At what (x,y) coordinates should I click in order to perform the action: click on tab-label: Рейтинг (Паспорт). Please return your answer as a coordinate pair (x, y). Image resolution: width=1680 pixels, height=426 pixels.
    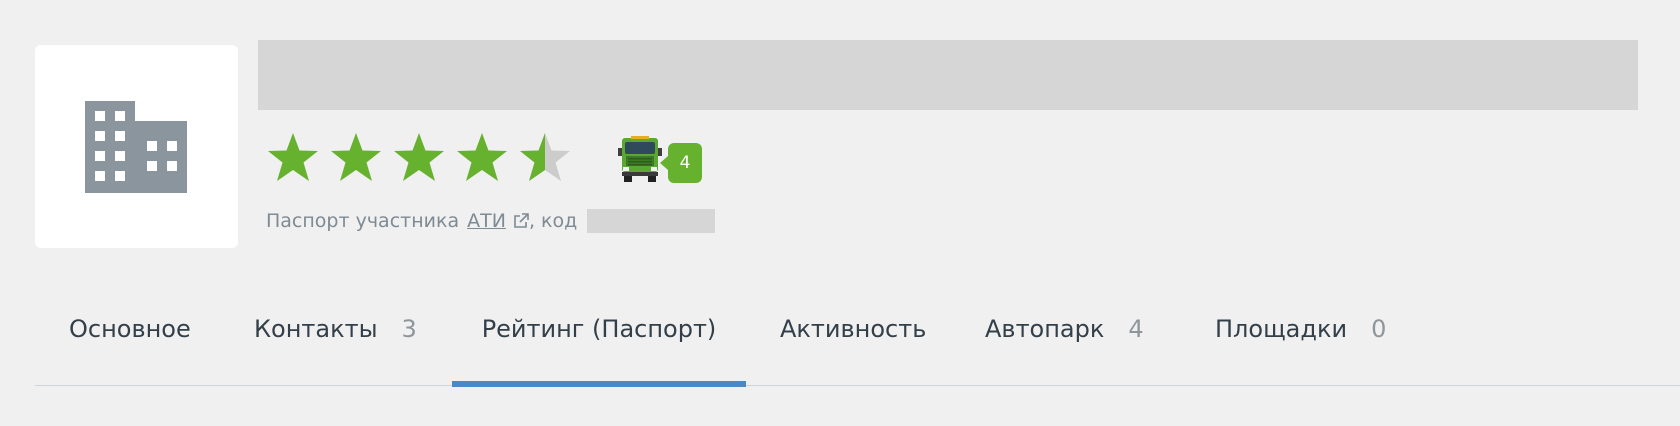
    Looking at the image, I should click on (599, 329).